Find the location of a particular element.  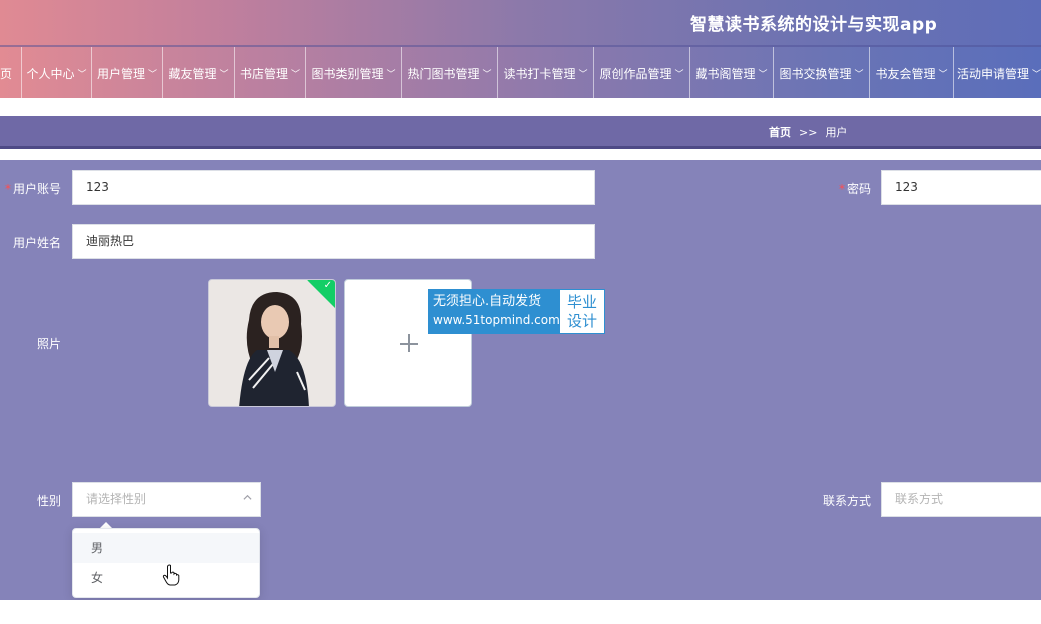

nav-item-book-club-management: 书友会管理 ﹀ is located at coordinates (912, 73).